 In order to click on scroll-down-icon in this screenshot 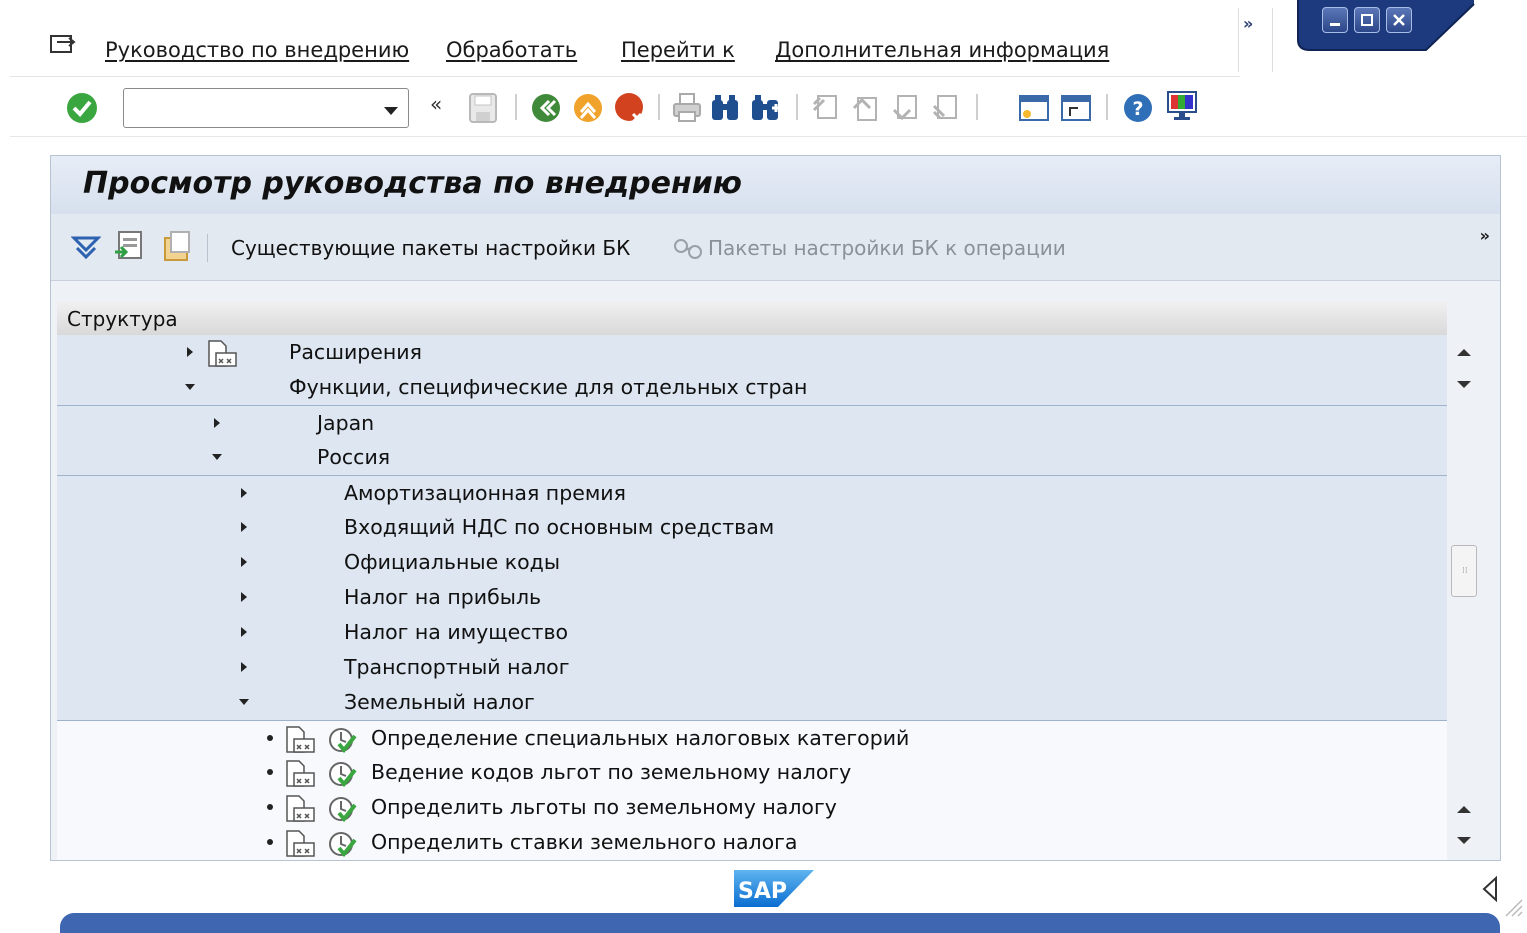, I will do `click(1464, 384)`.